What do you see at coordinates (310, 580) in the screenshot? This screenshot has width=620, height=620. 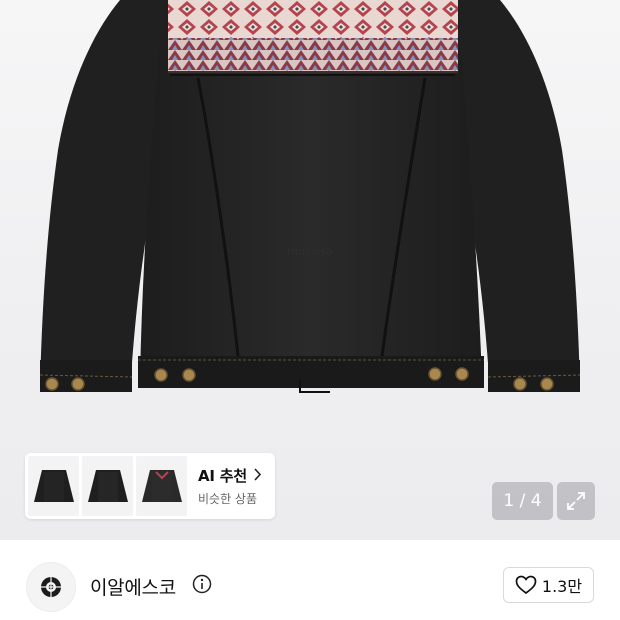 I see `seller-bar: 이알에스코 1.3만` at bounding box center [310, 580].